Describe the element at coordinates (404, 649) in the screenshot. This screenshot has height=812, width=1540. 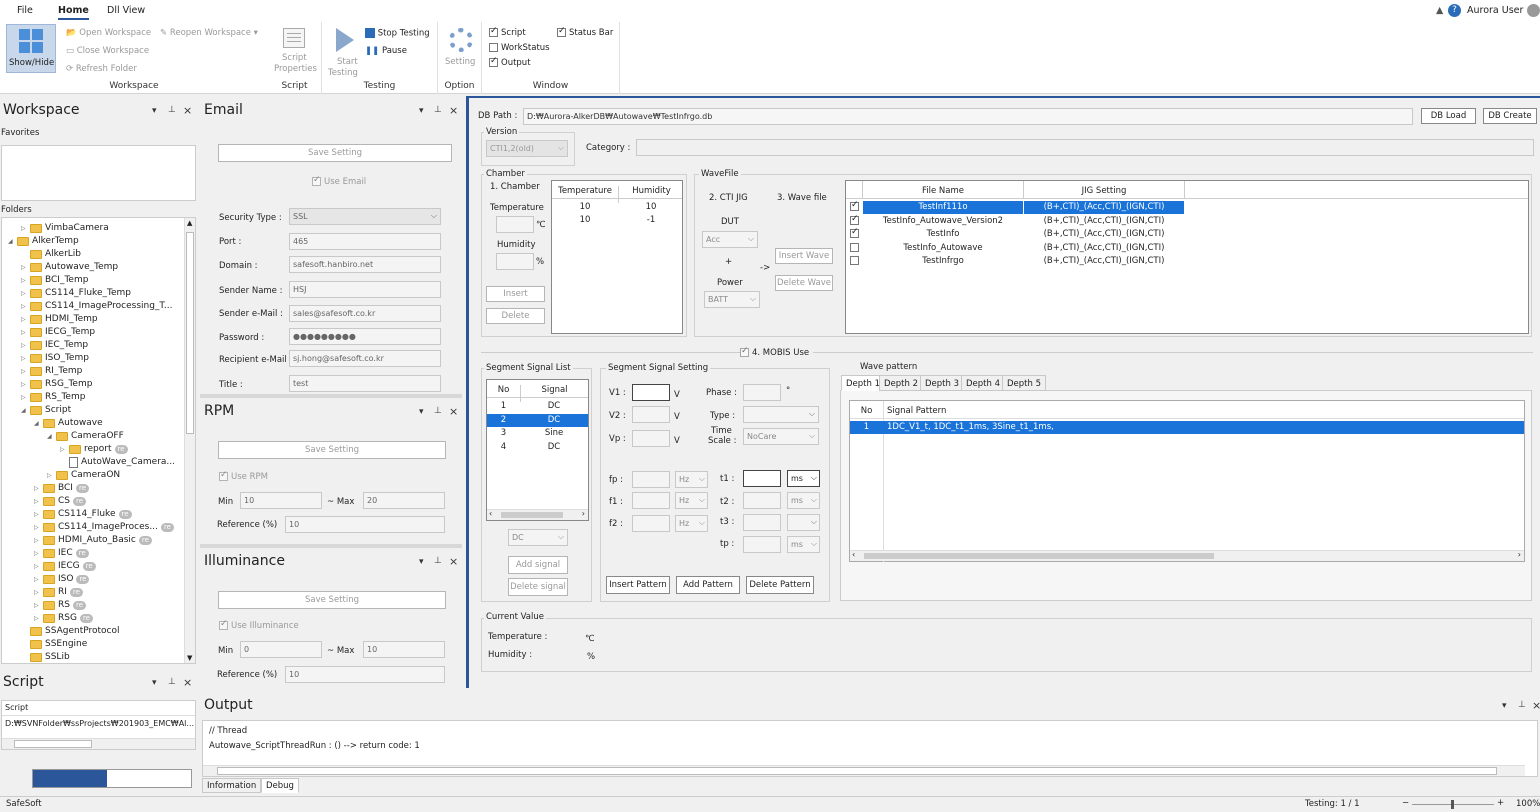
I see `illuminance-max-field: 10` at that location.